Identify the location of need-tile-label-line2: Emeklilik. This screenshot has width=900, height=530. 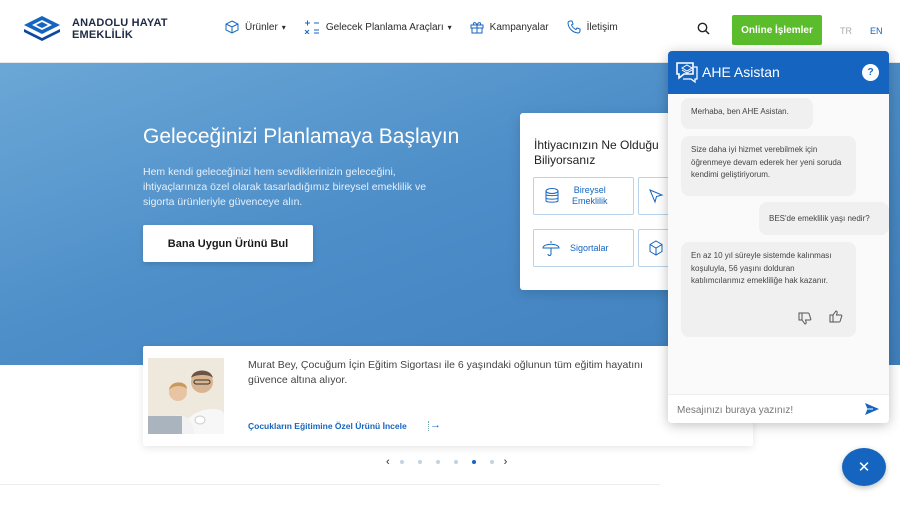
(590, 201).